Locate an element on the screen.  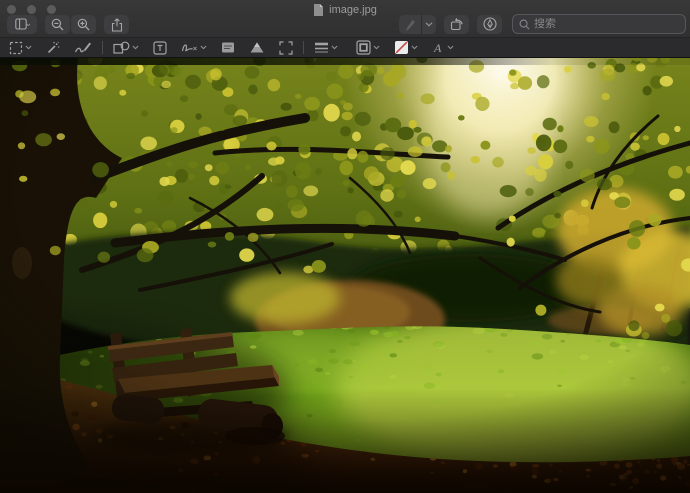
selection-rect-icon is located at coordinates (16, 47).